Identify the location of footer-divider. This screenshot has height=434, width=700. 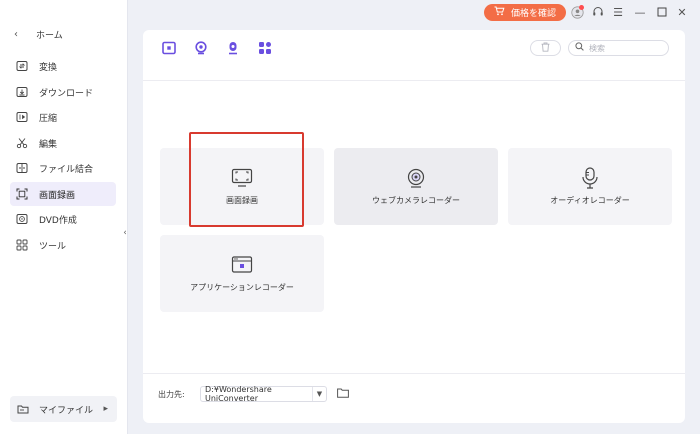
(414, 373).